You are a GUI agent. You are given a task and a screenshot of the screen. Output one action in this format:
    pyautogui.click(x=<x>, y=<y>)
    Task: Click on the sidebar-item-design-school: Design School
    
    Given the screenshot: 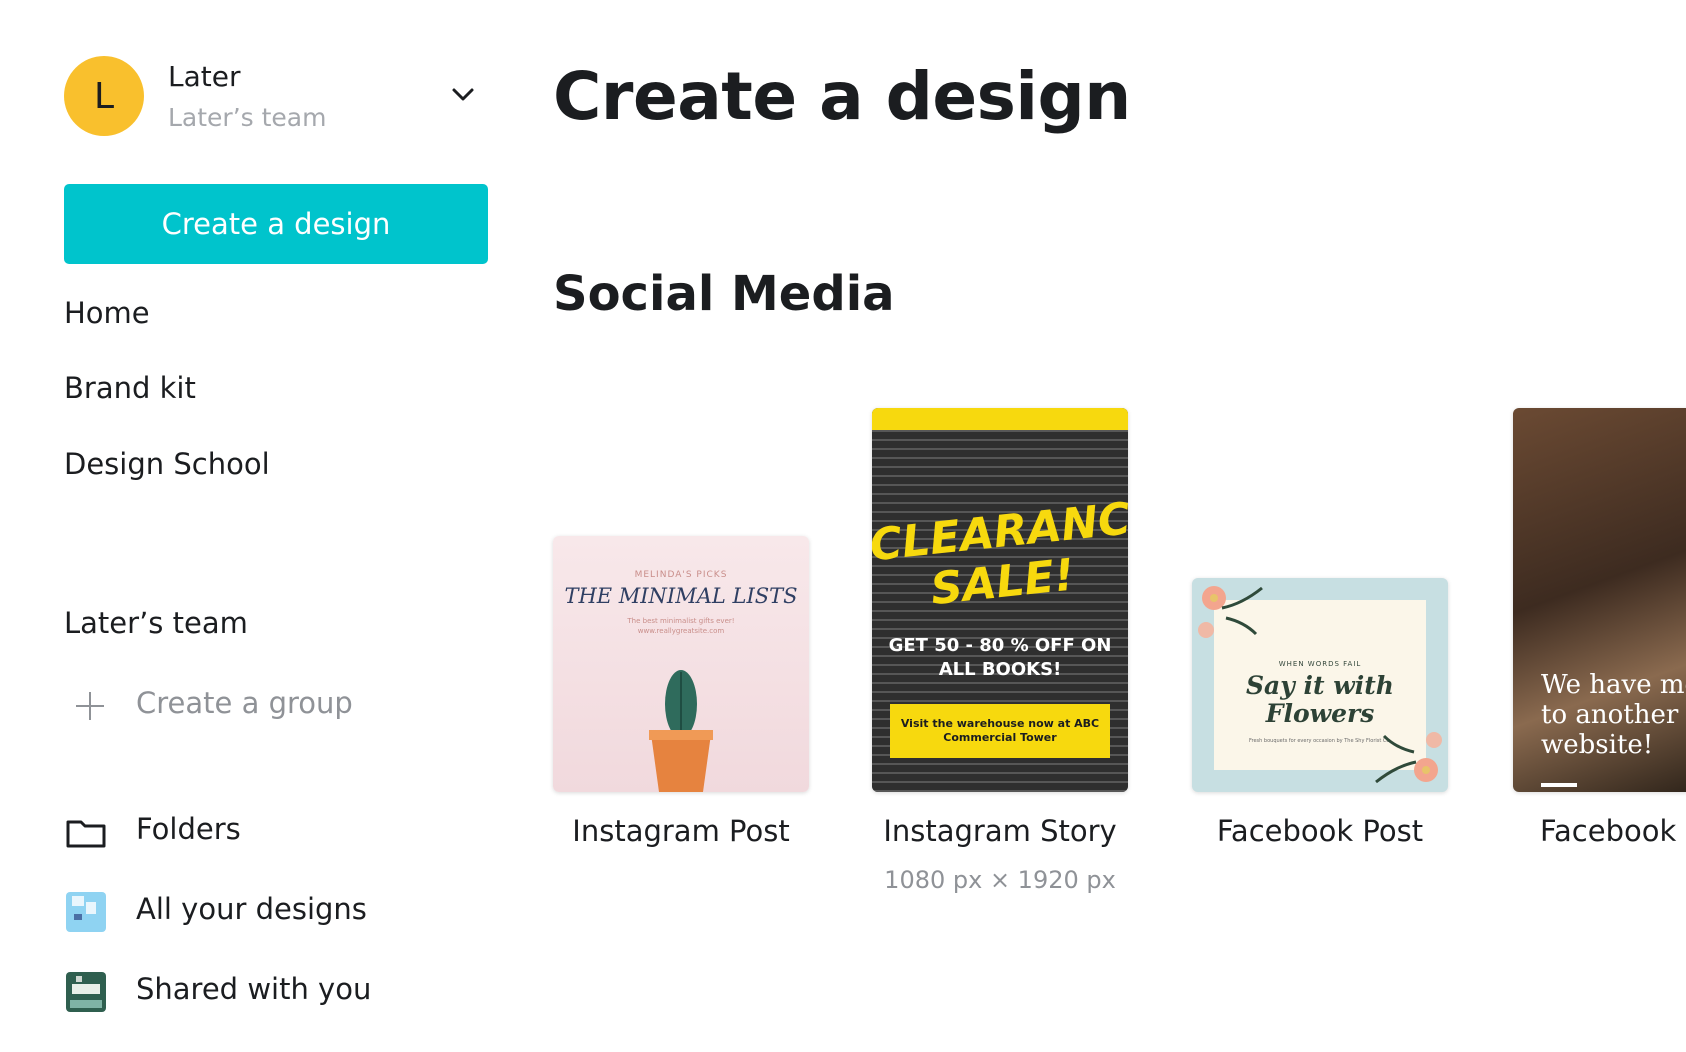 What is the action you would take?
    pyautogui.click(x=167, y=464)
    